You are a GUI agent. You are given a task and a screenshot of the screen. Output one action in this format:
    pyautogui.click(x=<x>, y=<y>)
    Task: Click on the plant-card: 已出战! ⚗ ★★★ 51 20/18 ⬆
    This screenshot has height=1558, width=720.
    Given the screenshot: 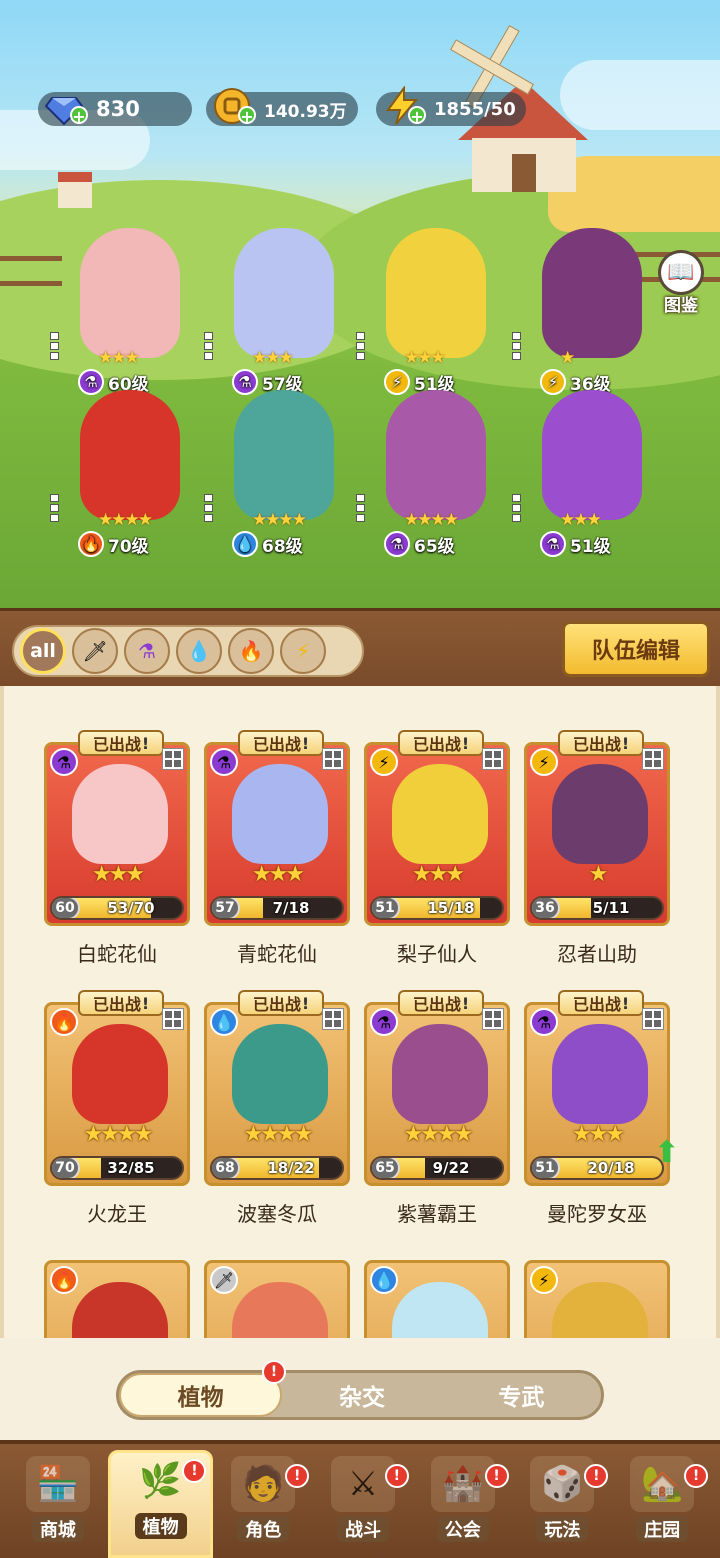 What is the action you would take?
    pyautogui.click(x=601, y=1088)
    